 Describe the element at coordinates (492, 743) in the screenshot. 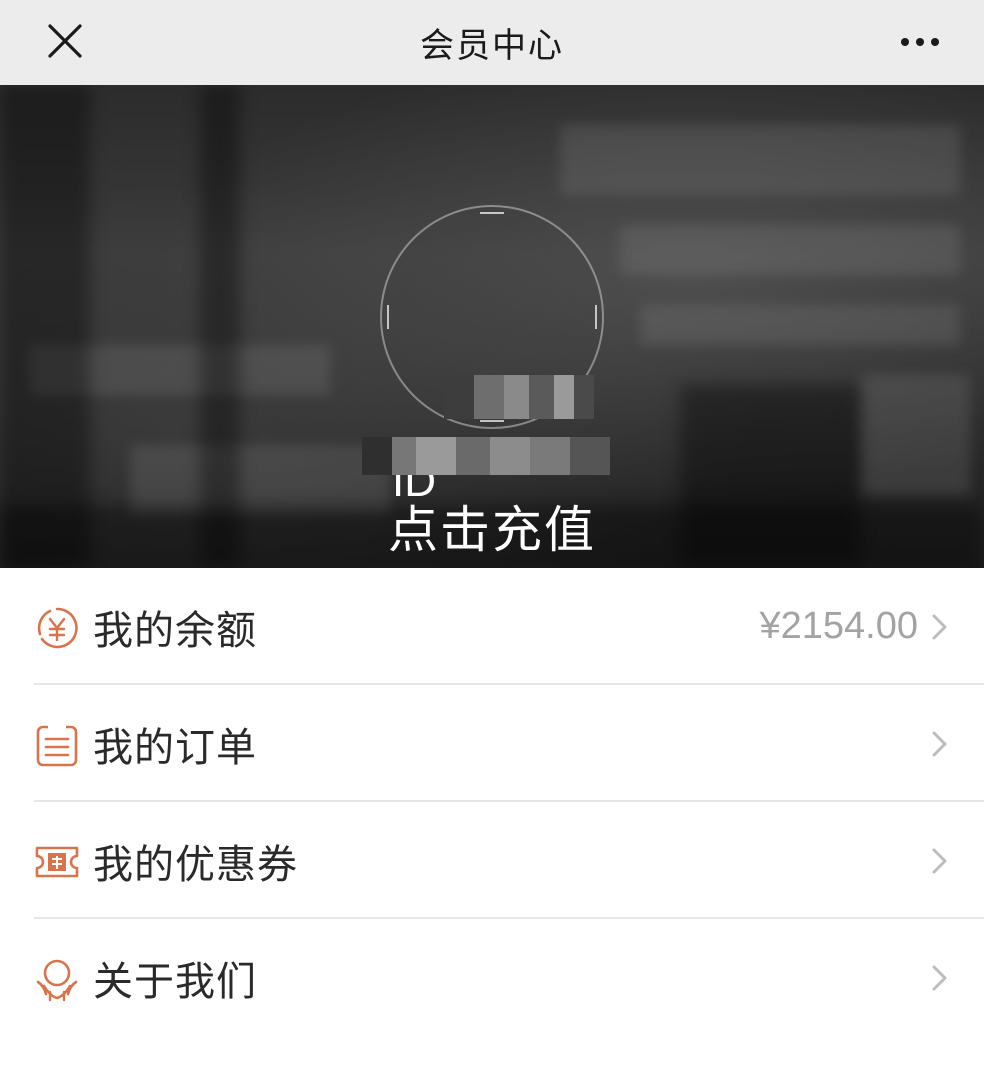

I see `menu-item-orders: 我的订单` at that location.